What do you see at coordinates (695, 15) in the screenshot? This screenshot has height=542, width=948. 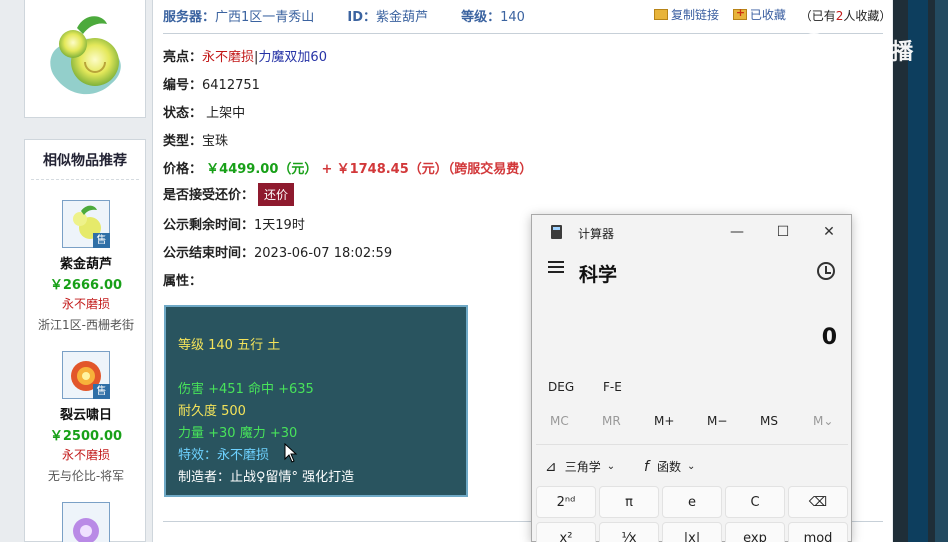 I see `copy-link-label: 复制链接` at bounding box center [695, 15].